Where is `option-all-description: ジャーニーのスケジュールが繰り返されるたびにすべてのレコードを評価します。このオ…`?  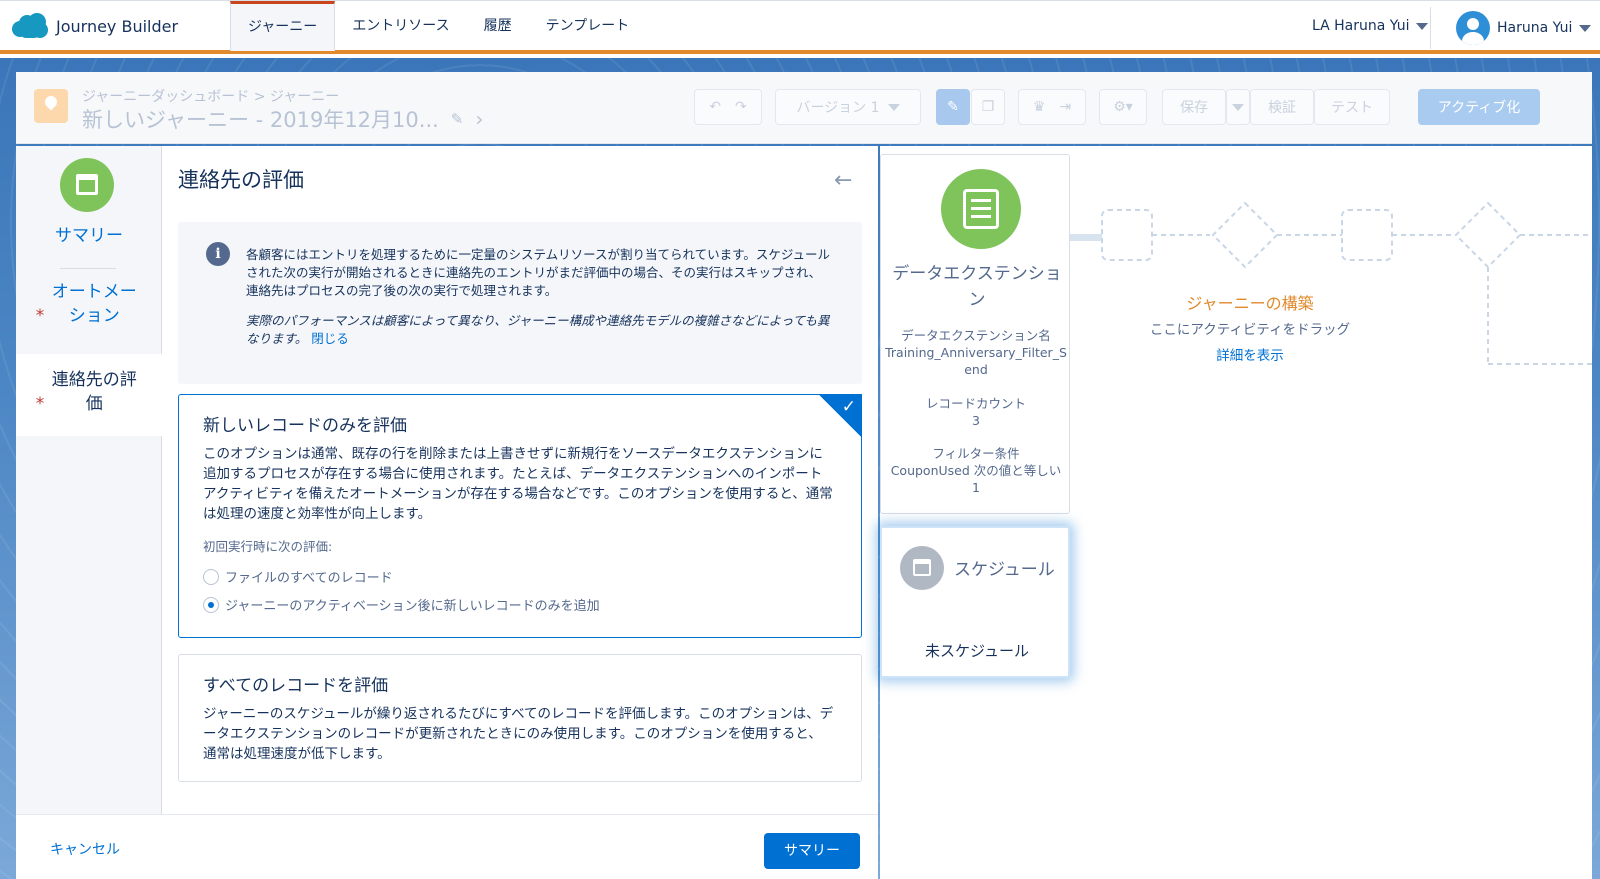 option-all-description: ジャーニーのスケジュールが繰り返されるたびにすべてのレコードを評価します。このオ… is located at coordinates (518, 734).